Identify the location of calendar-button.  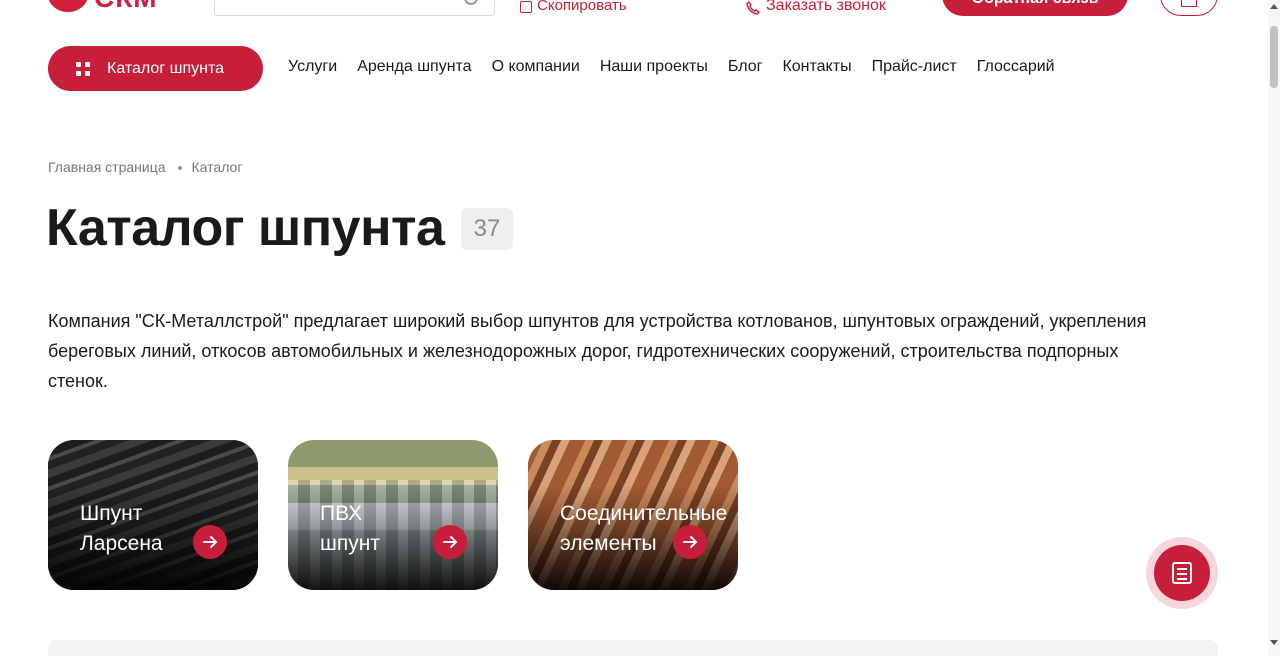
(1189, 8).